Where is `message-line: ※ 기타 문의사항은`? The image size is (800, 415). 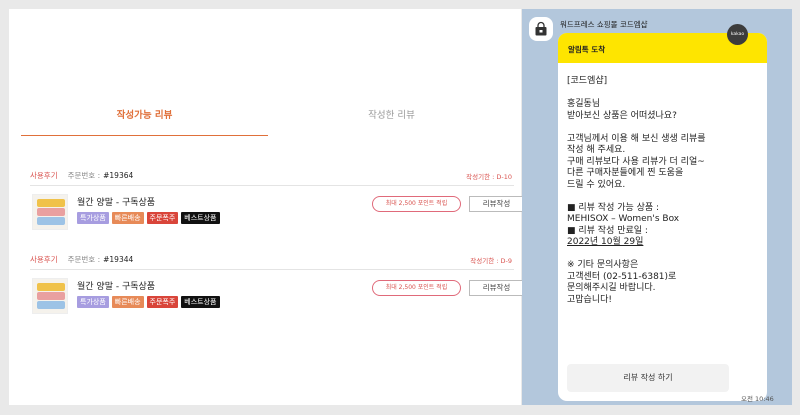
message-line: ※ 기타 문의사항은 is located at coordinates (603, 265).